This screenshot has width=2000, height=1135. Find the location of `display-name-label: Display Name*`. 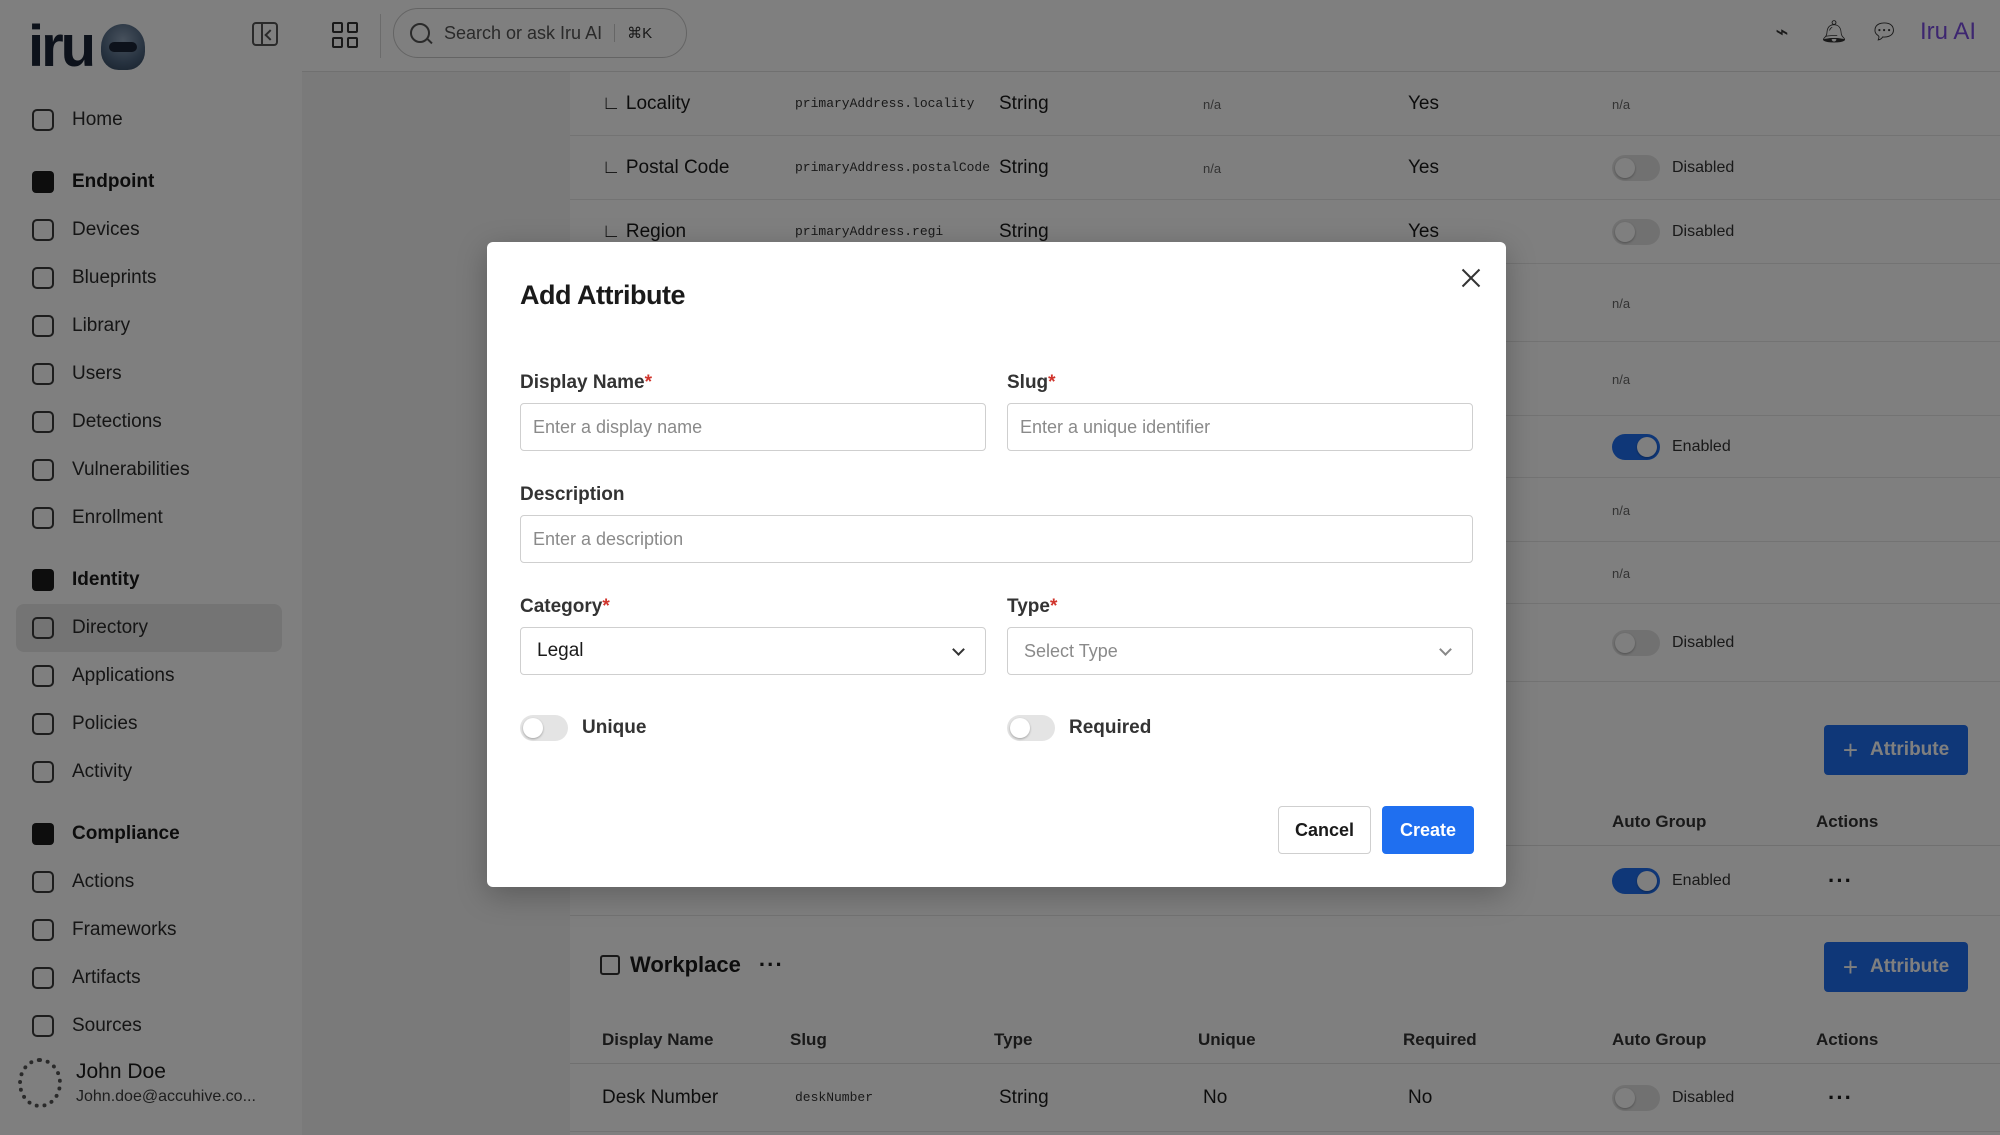

display-name-label: Display Name* is located at coordinates (586, 383).